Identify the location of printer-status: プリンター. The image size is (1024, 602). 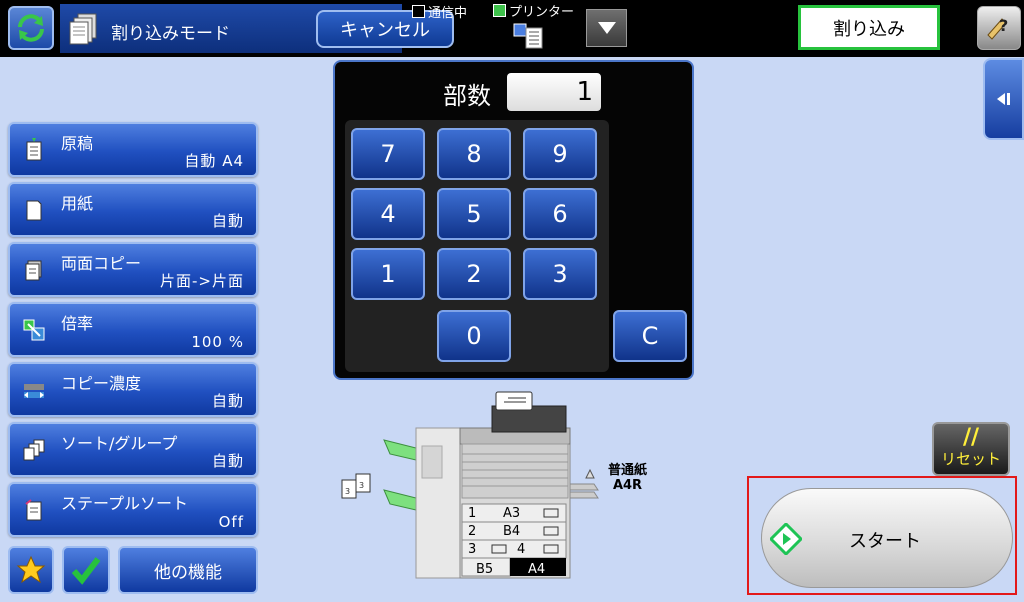
(533, 10).